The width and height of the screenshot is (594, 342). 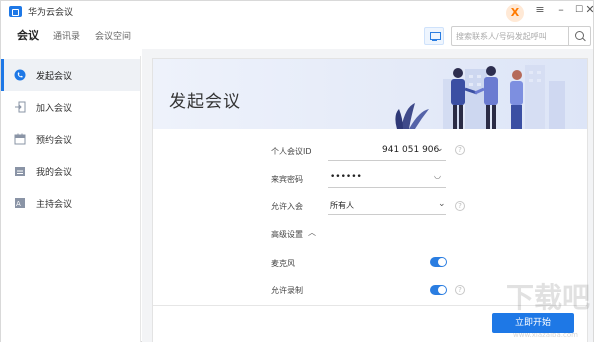 I want to click on search-box, so click(x=521, y=36).